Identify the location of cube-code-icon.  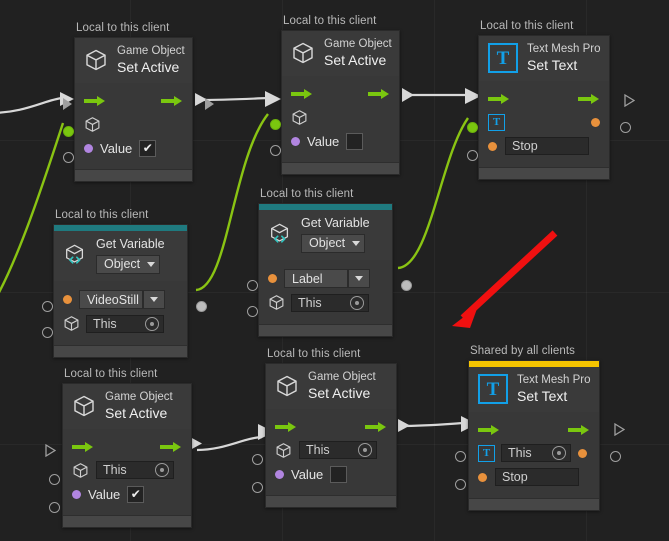
(280, 233).